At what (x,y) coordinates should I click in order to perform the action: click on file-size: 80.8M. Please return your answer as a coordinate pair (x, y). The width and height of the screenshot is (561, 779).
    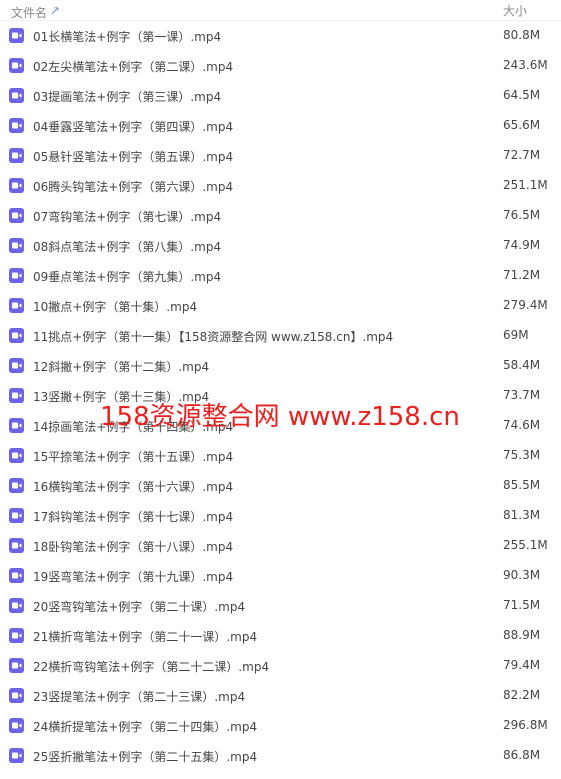
    Looking at the image, I should click on (522, 35).